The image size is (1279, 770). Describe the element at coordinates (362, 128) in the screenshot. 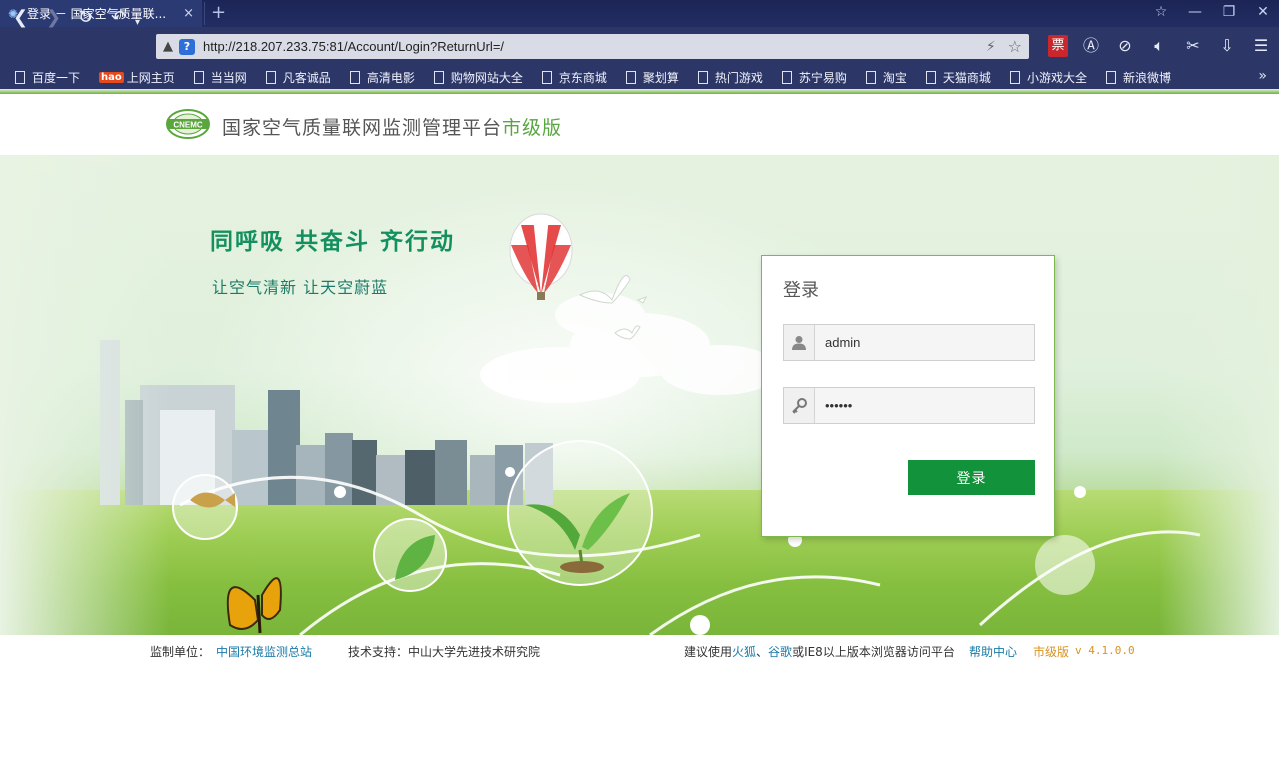

I see `site-title-main: 国家空气质量联网监测管理平台` at that location.